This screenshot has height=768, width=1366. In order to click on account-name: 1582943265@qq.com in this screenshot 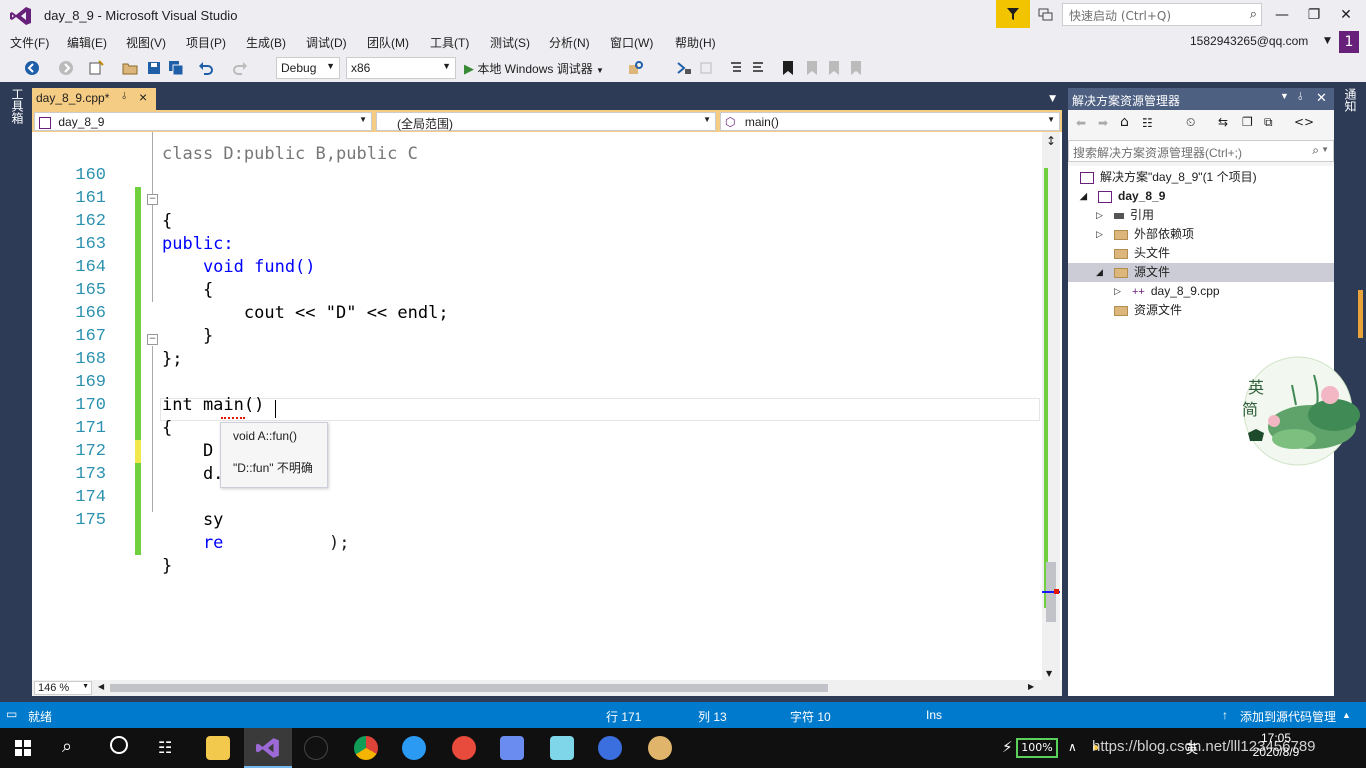, I will do `click(1249, 41)`.